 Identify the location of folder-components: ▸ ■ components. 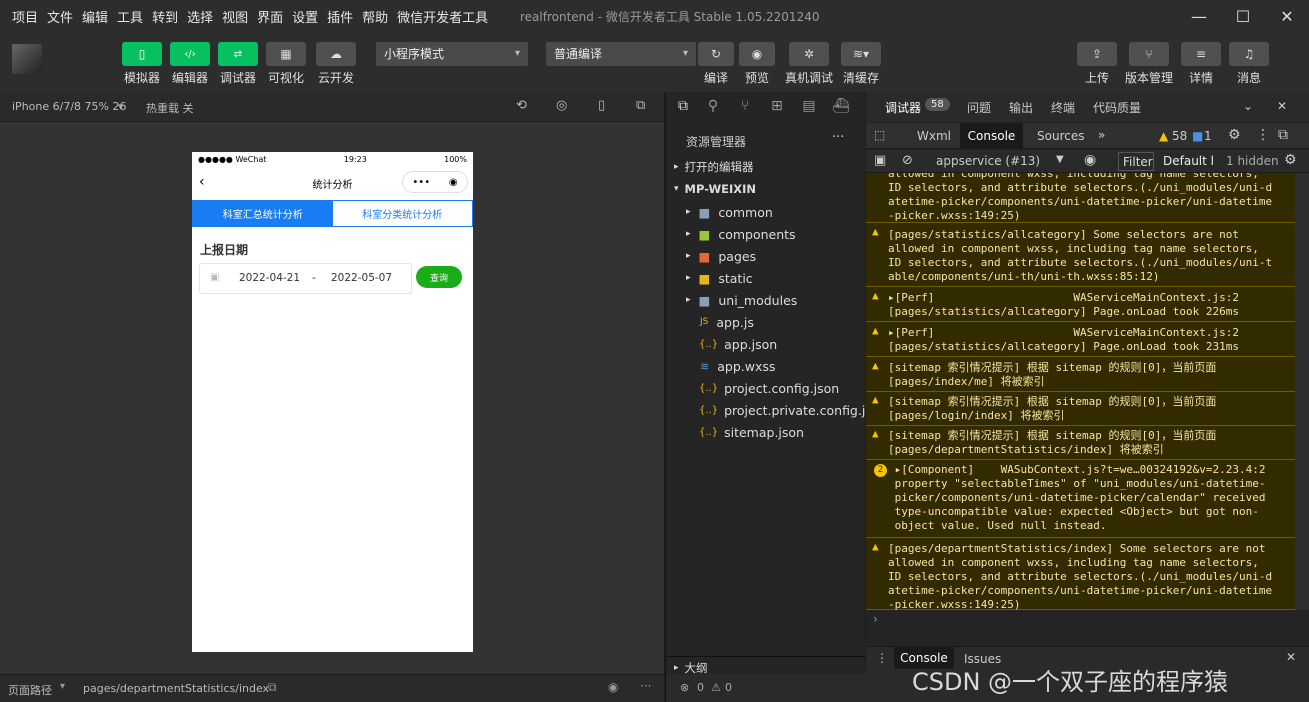
(766, 234).